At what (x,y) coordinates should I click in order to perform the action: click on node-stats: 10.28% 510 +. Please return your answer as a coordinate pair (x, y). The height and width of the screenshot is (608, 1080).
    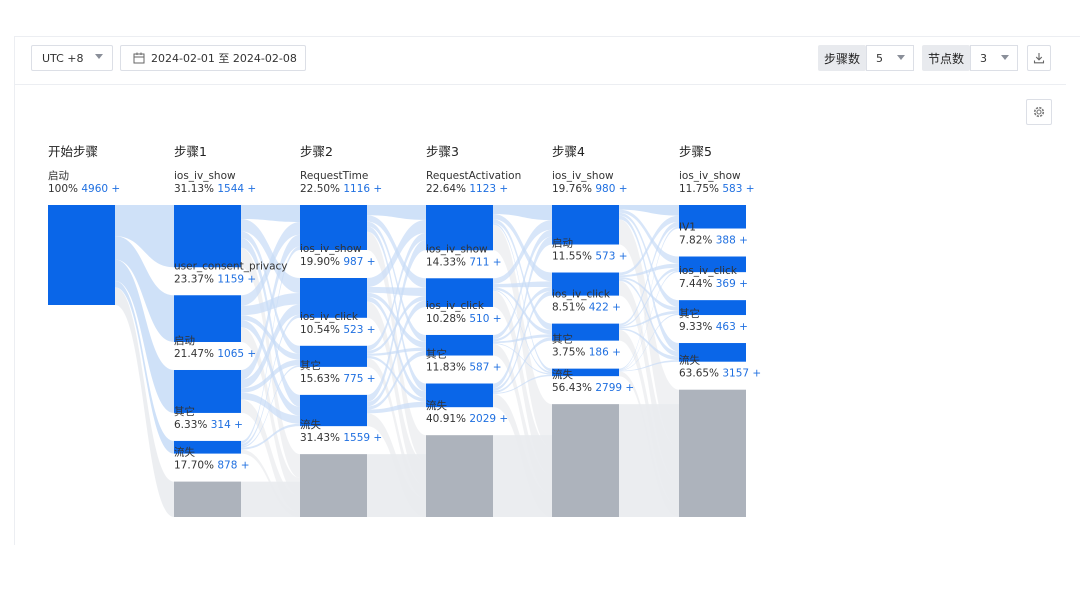
    Looking at the image, I should click on (464, 319).